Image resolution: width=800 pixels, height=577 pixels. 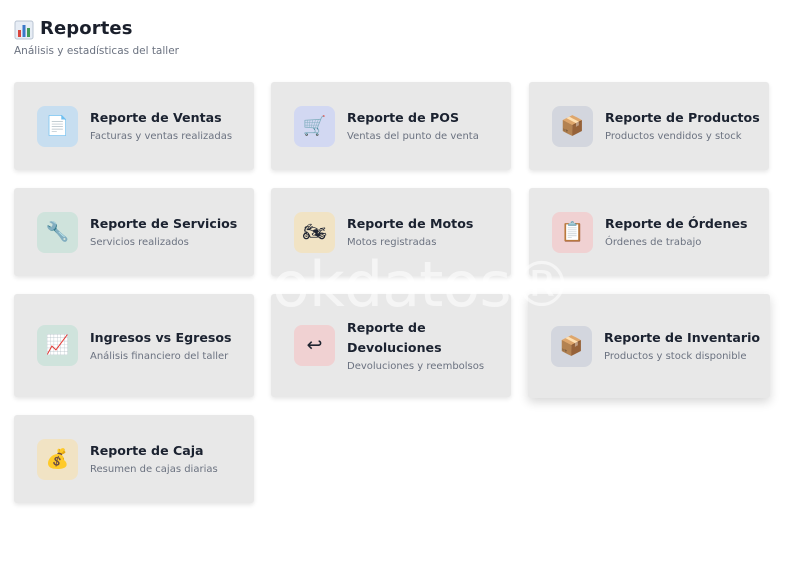 What do you see at coordinates (154, 469) in the screenshot?
I see `card-description: Resumen de cajas diarias` at bounding box center [154, 469].